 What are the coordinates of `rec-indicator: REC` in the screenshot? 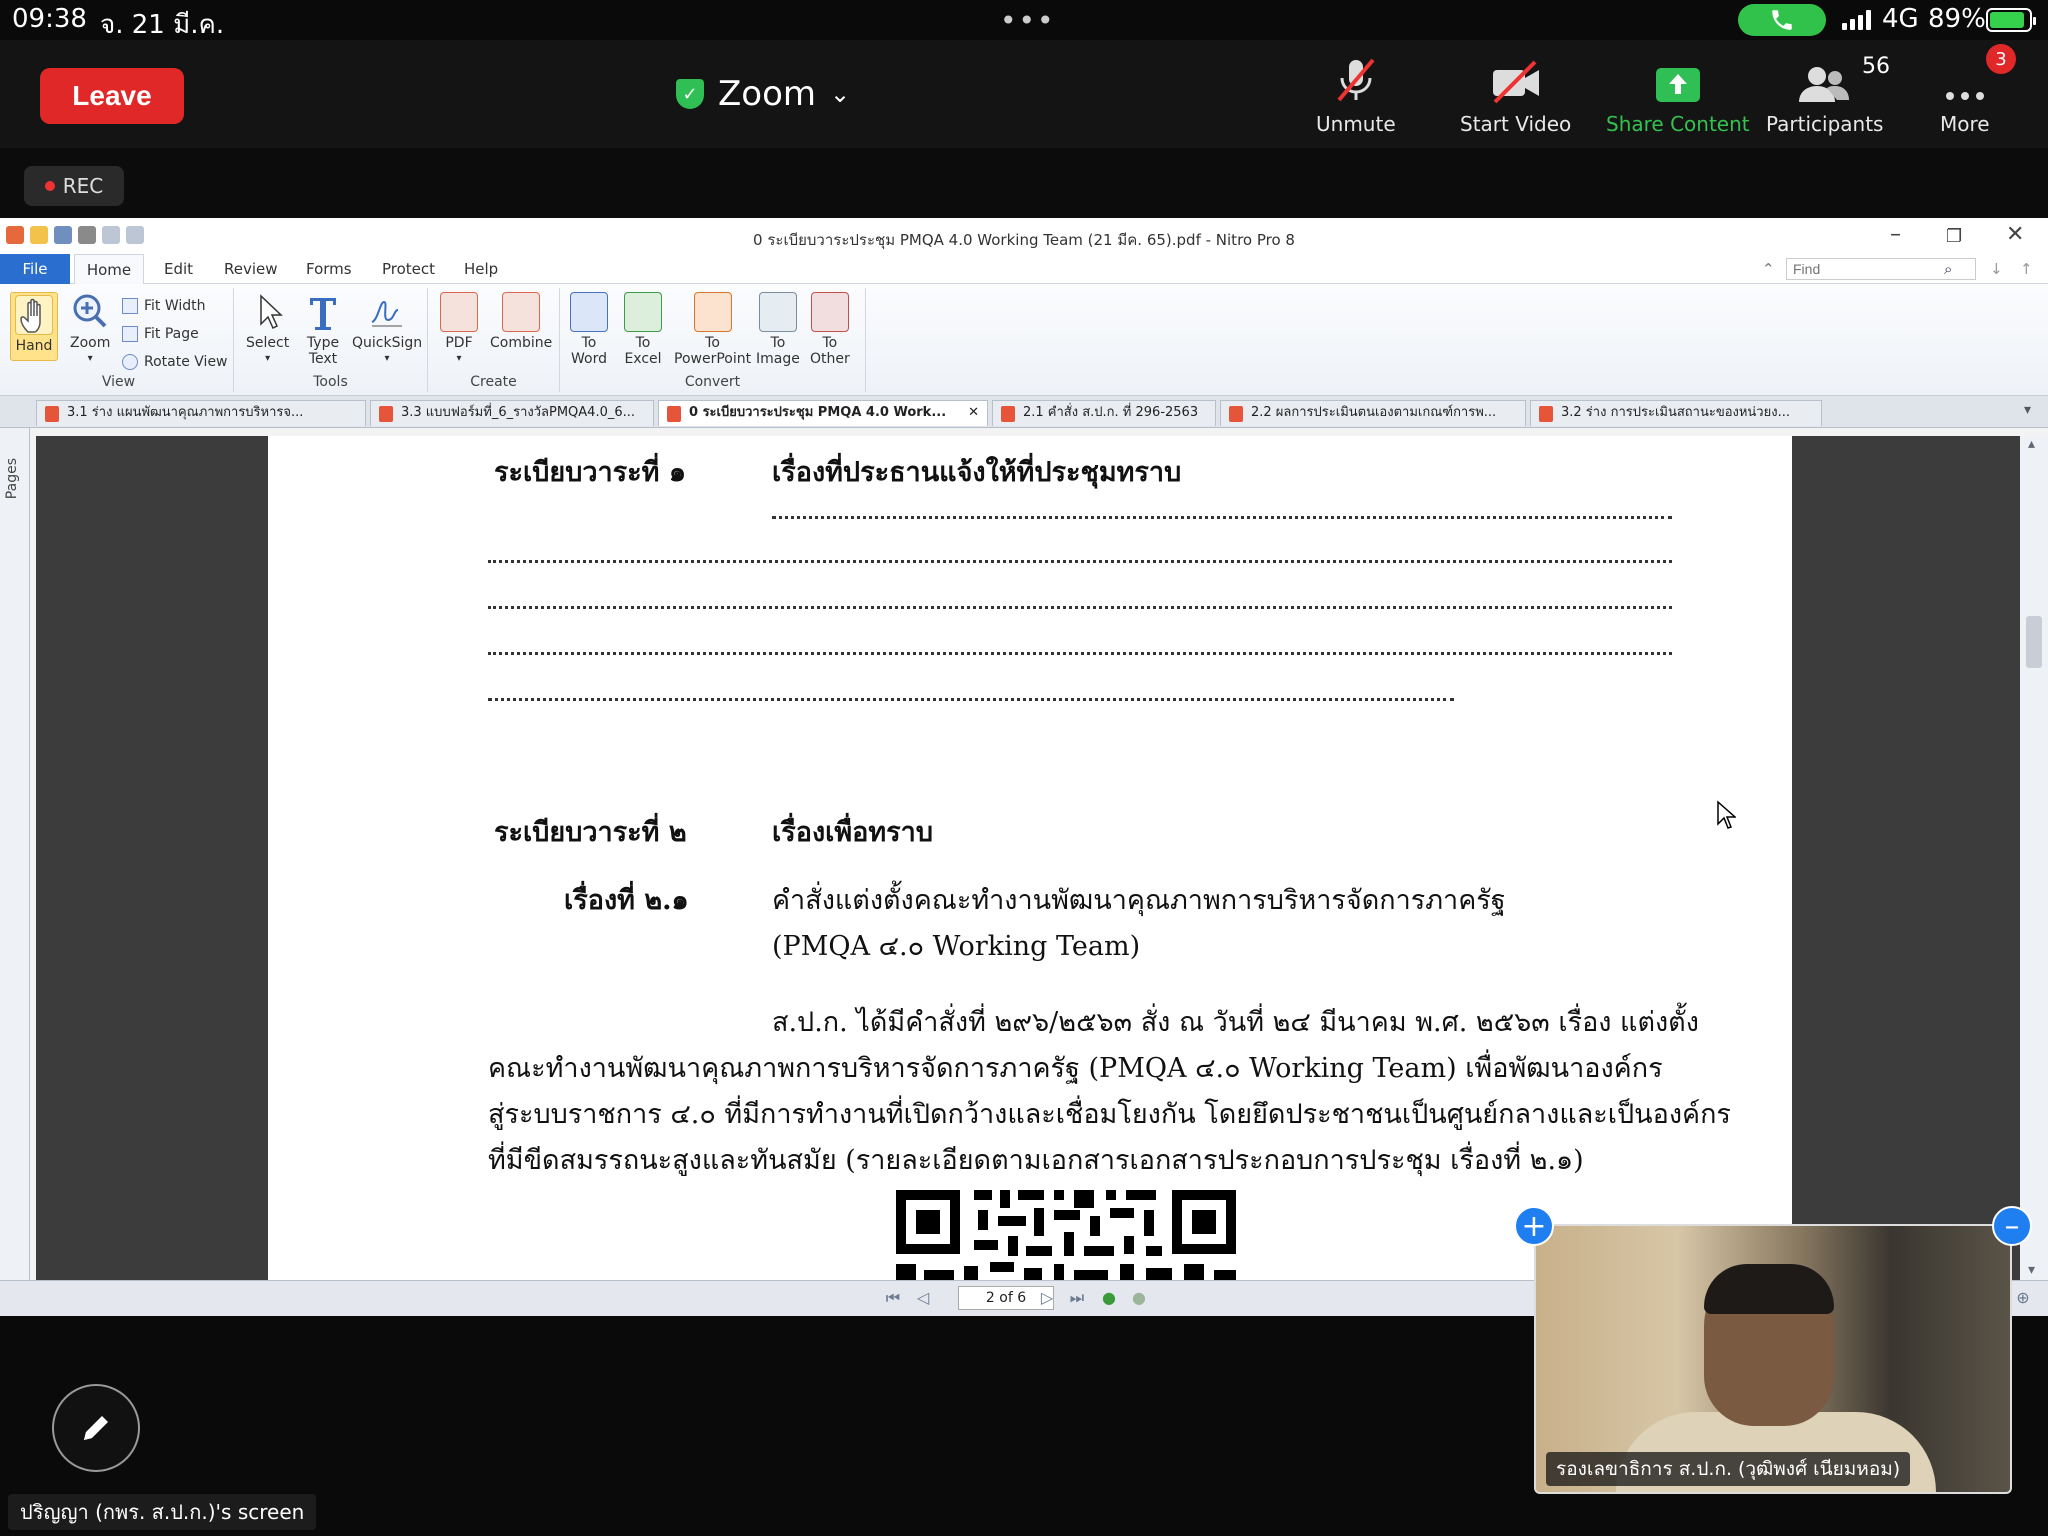 It's located at (74, 186).